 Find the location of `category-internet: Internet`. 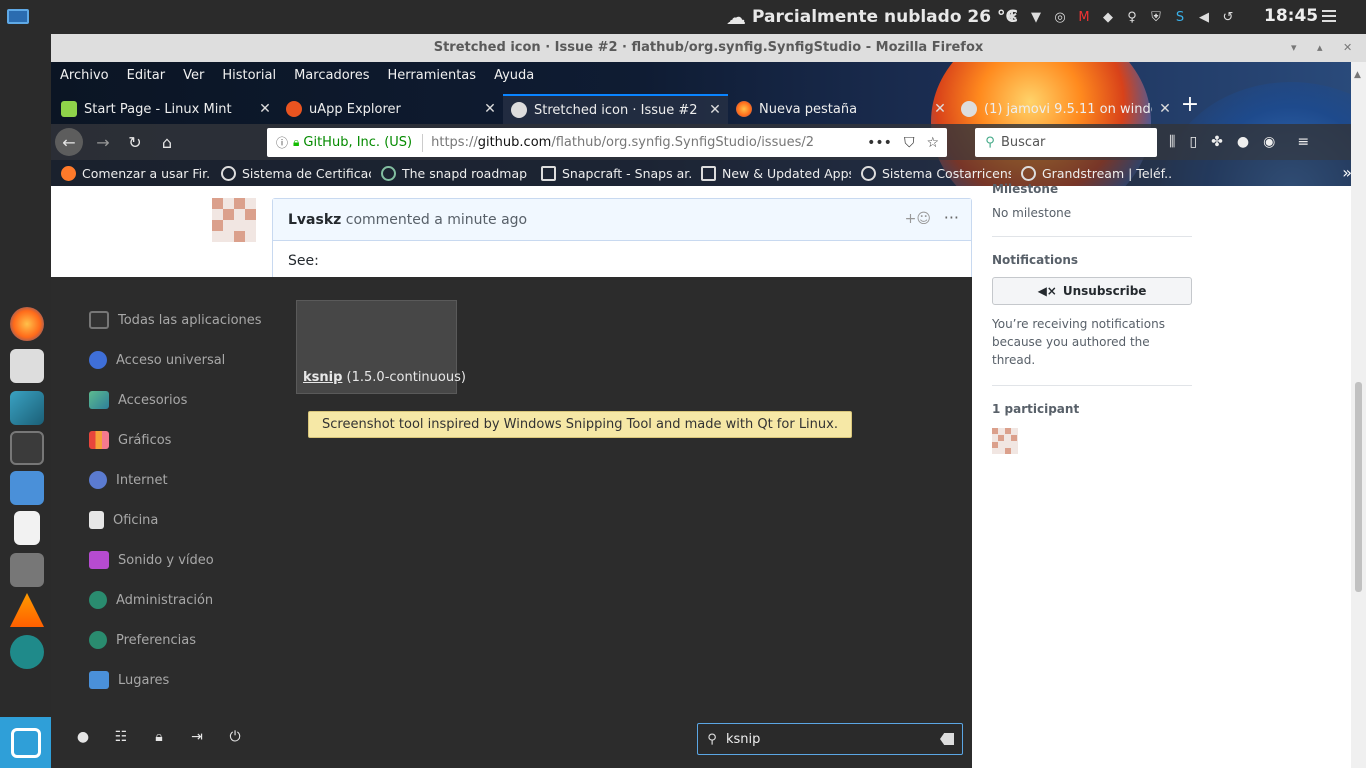

category-internet: Internet is located at coordinates (128, 480).